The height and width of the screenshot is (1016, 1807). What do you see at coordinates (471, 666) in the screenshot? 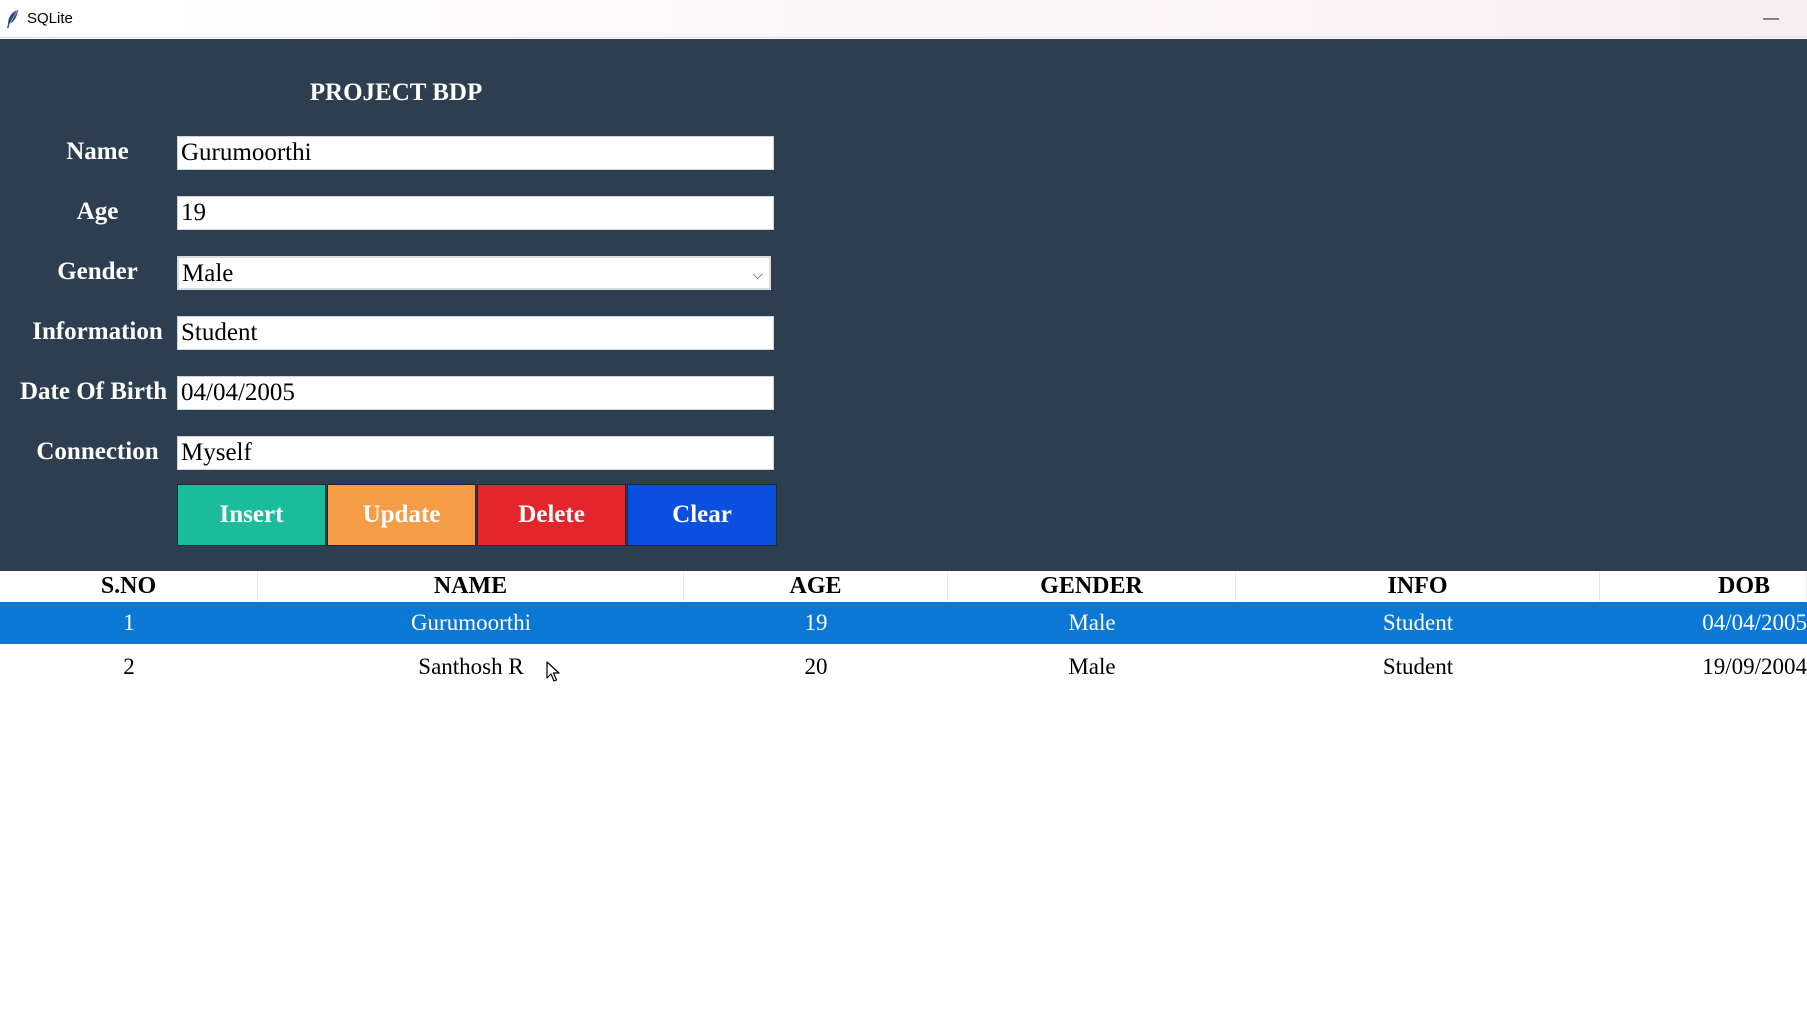
I see `cell-name: Santhosh R` at bounding box center [471, 666].